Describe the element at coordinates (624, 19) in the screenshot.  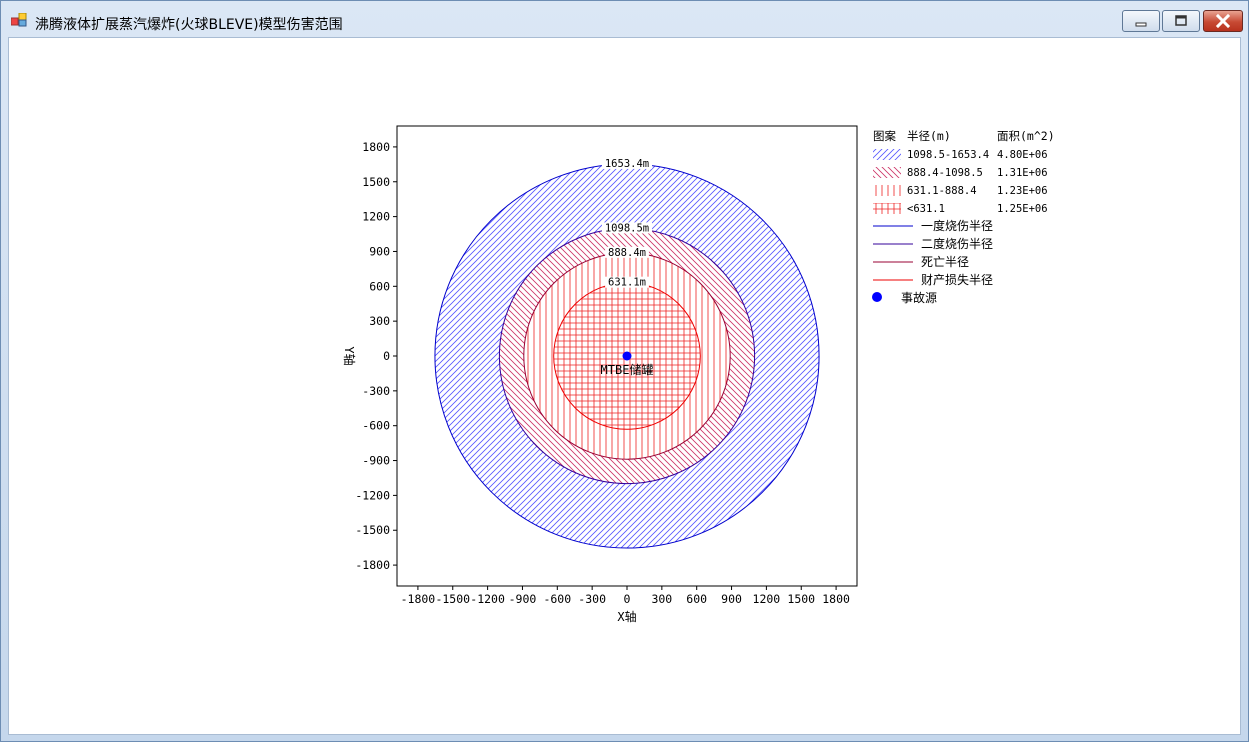
I see `title-bar: 沸腾液体扩展蒸汽爆炸(火球BLEVE)模型伤害范围` at that location.